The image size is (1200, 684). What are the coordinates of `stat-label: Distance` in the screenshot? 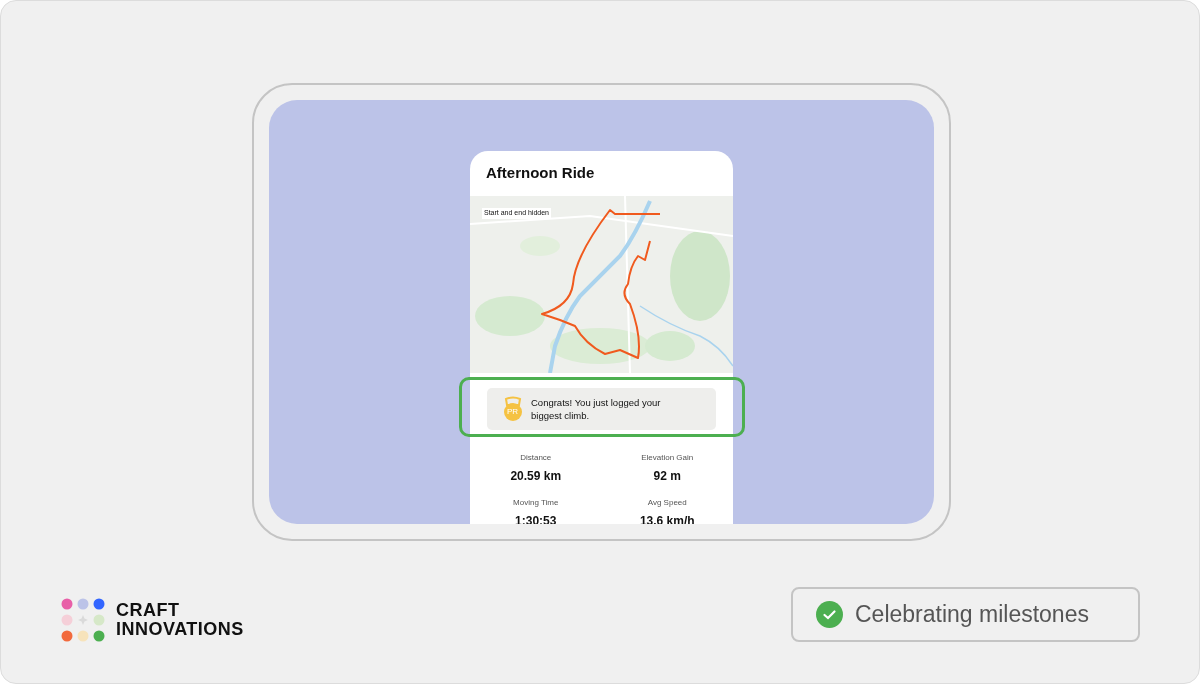 It's located at (536, 458).